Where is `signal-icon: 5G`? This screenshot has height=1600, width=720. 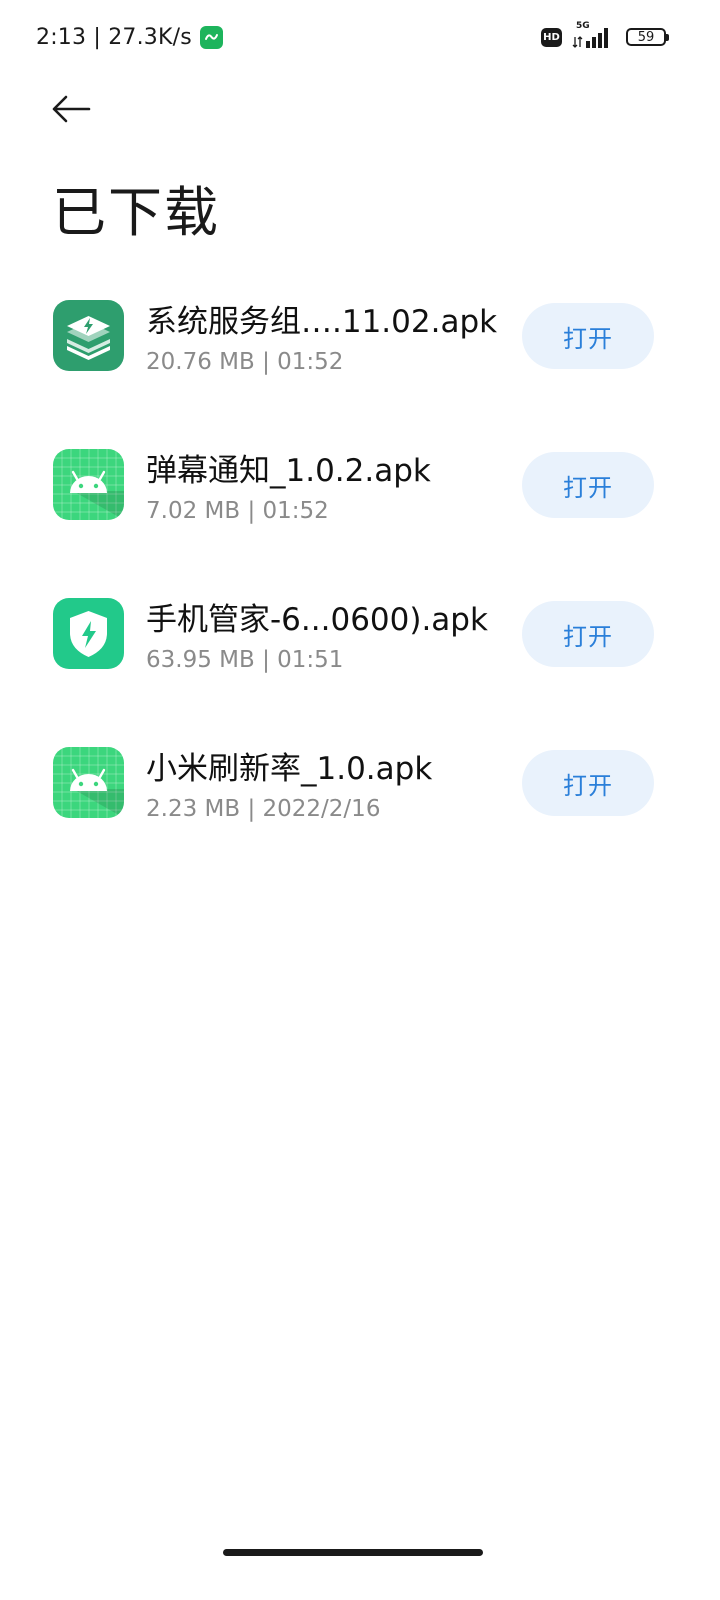 signal-icon: 5G is located at coordinates (594, 35).